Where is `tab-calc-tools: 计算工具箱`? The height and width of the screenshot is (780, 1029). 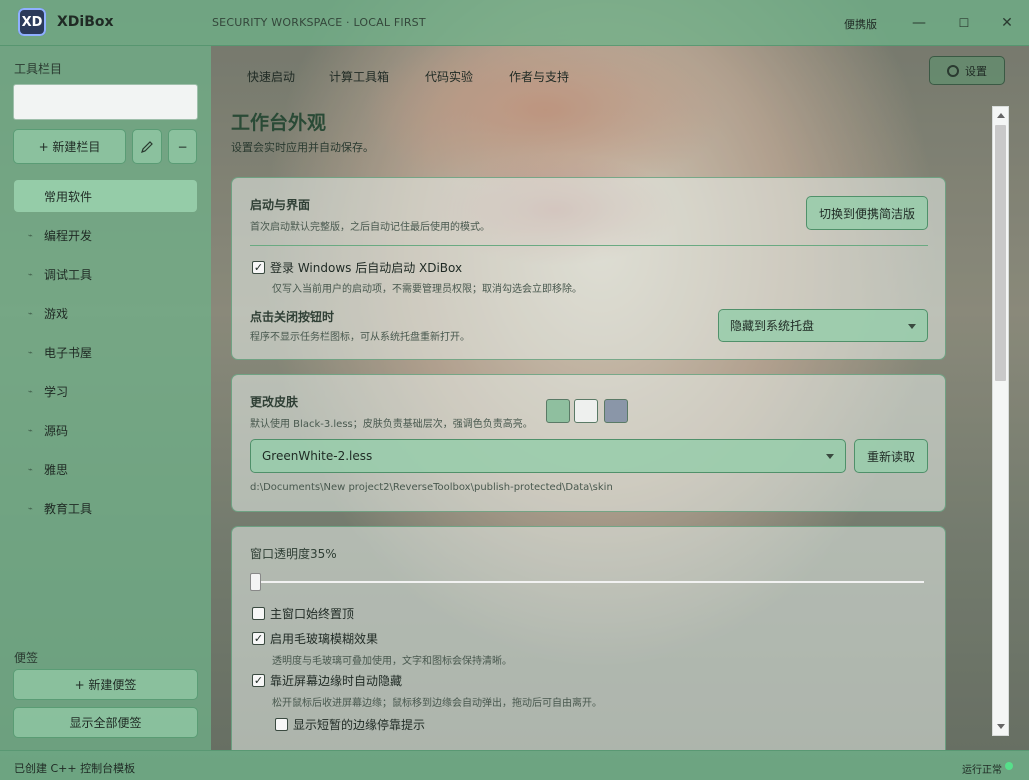 tab-calc-tools: 计算工具箱 is located at coordinates (359, 76).